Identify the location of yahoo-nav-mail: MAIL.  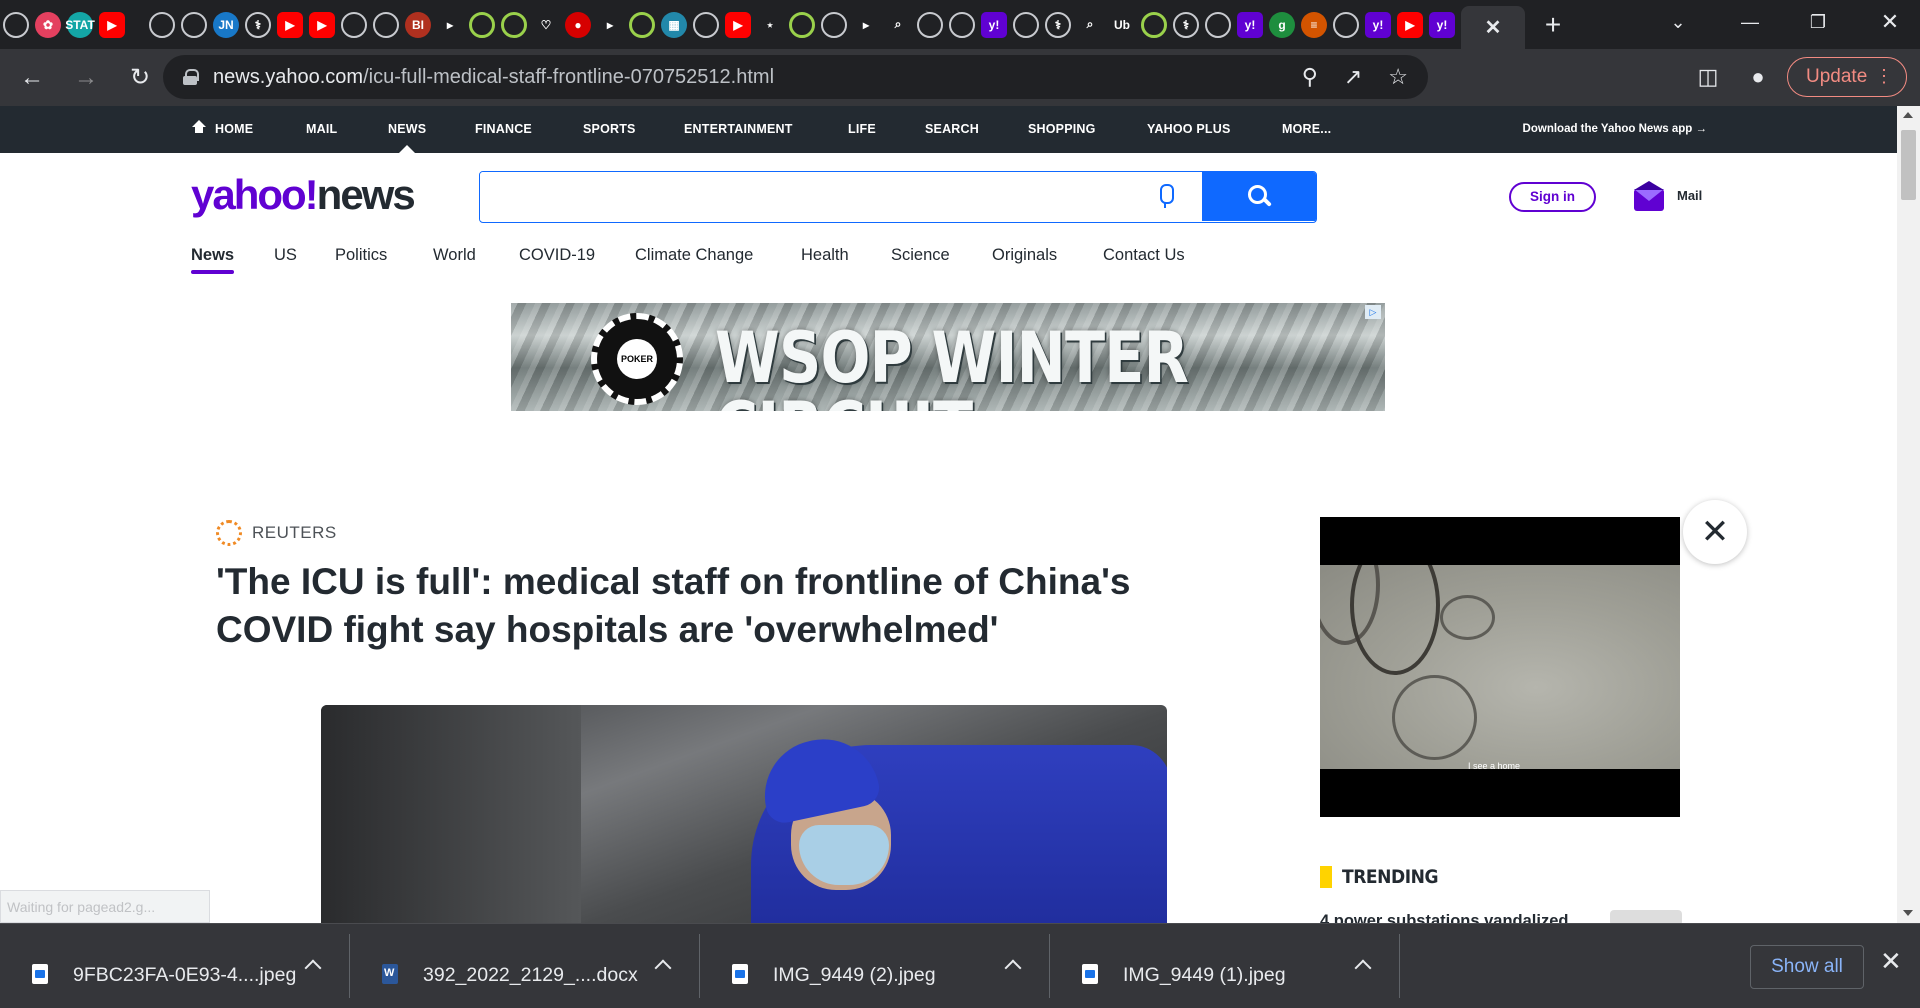
(321, 129).